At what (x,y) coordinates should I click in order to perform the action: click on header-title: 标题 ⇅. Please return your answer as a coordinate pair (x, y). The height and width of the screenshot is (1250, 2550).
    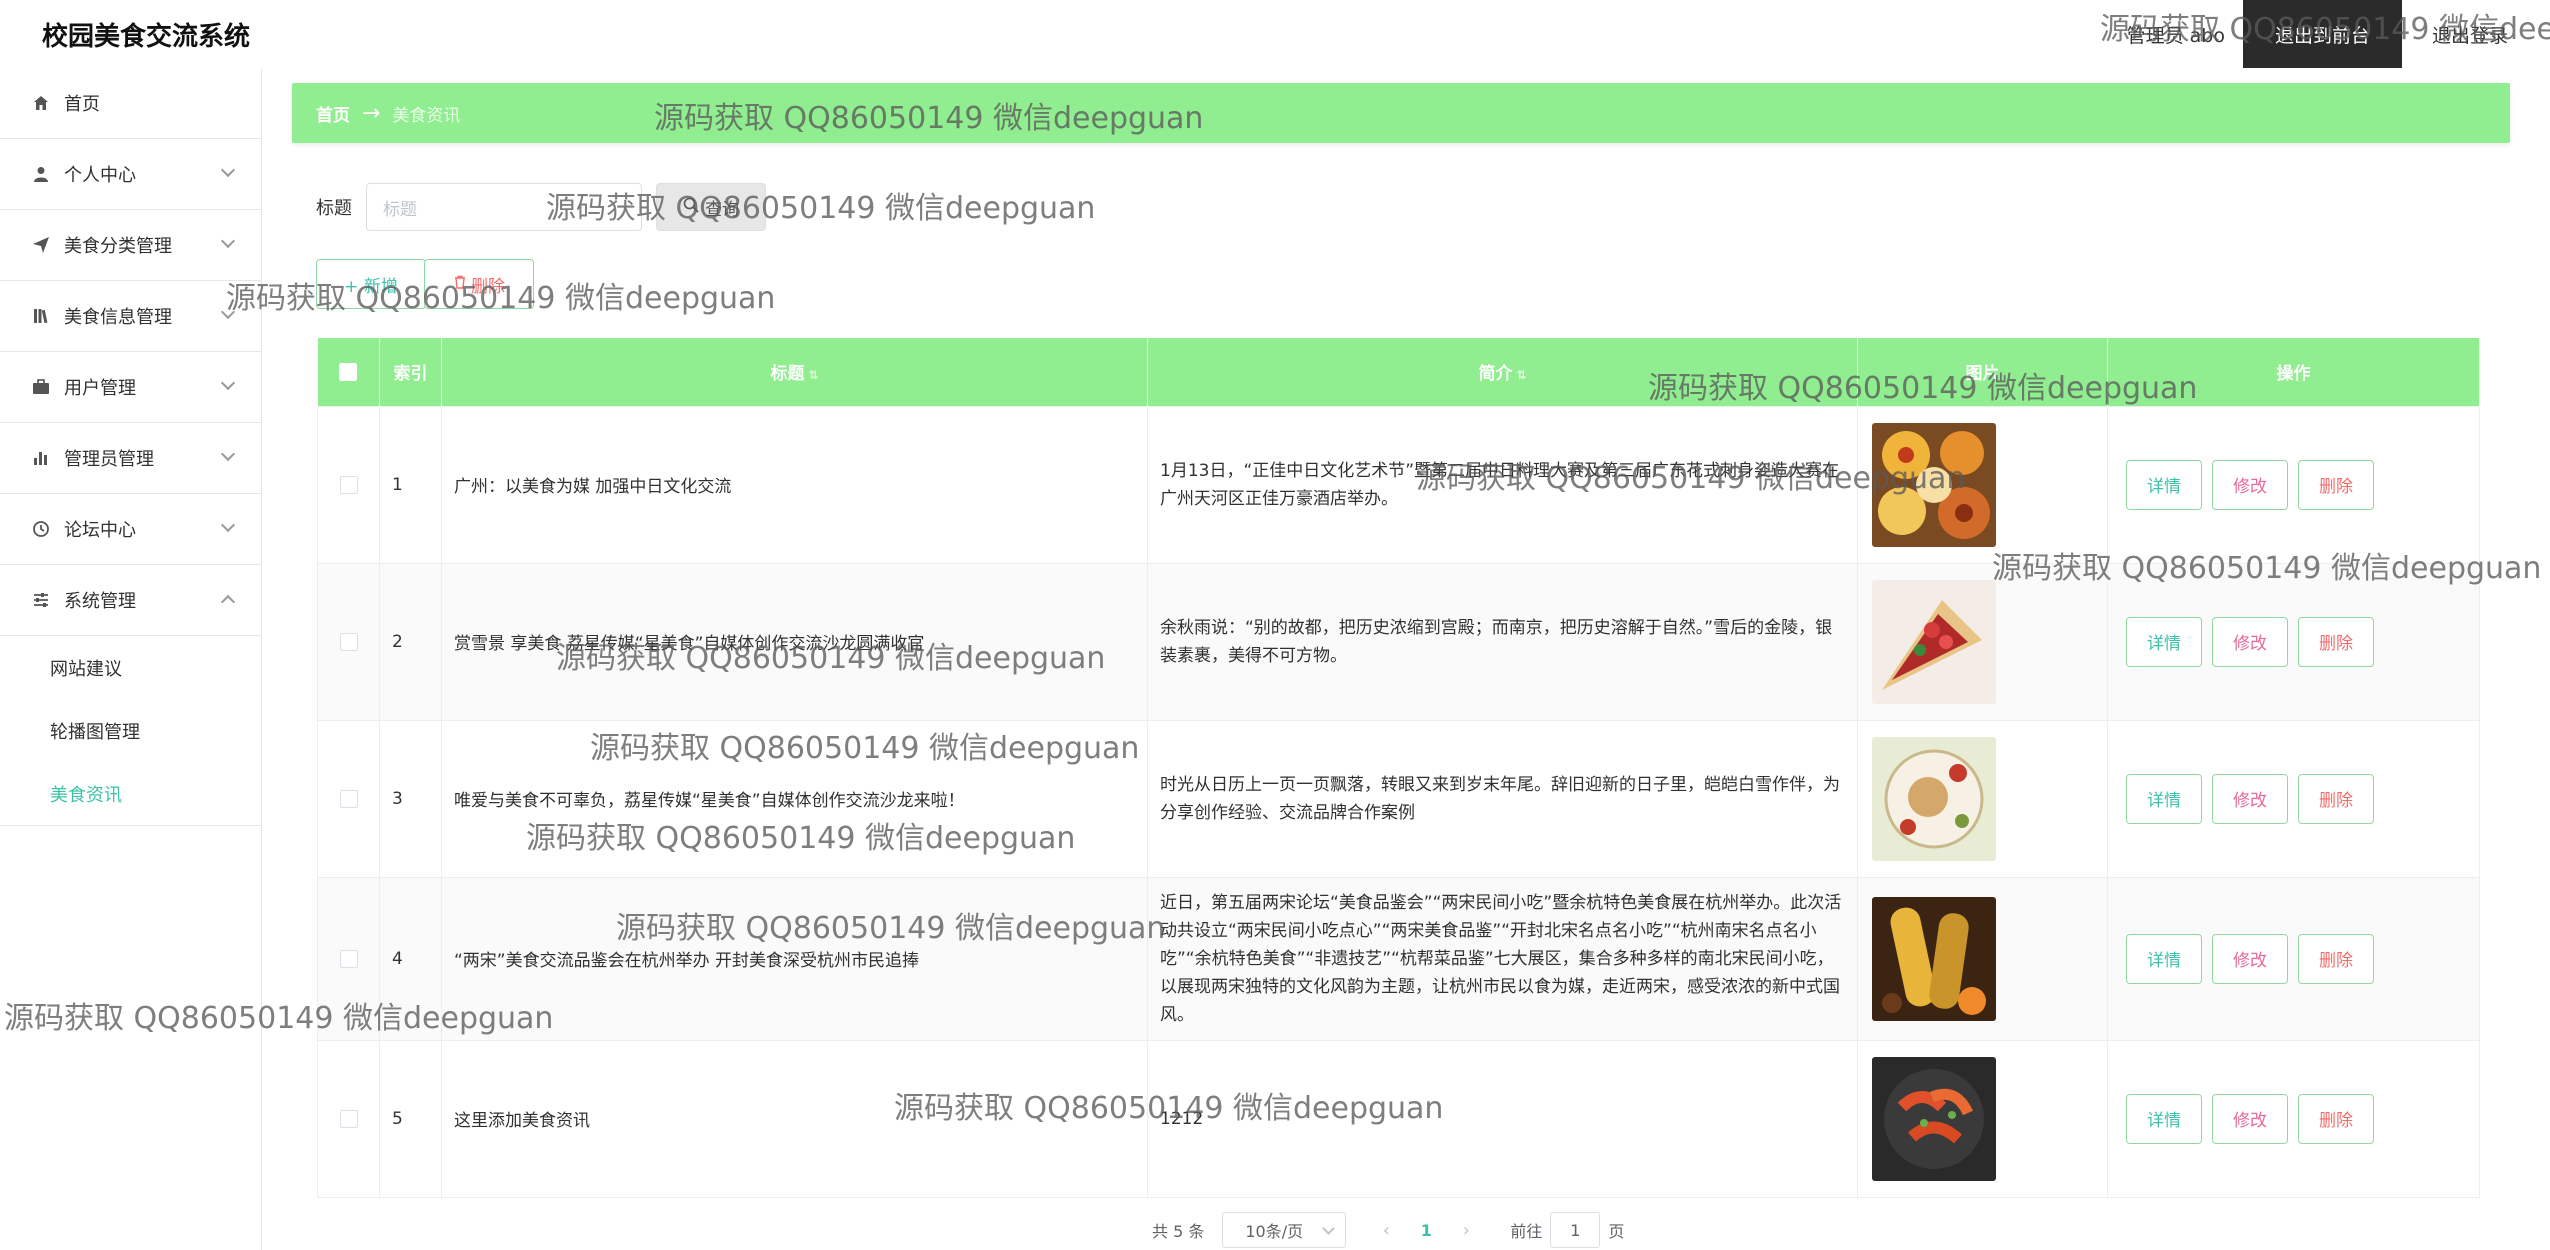
    Looking at the image, I should click on (794, 372).